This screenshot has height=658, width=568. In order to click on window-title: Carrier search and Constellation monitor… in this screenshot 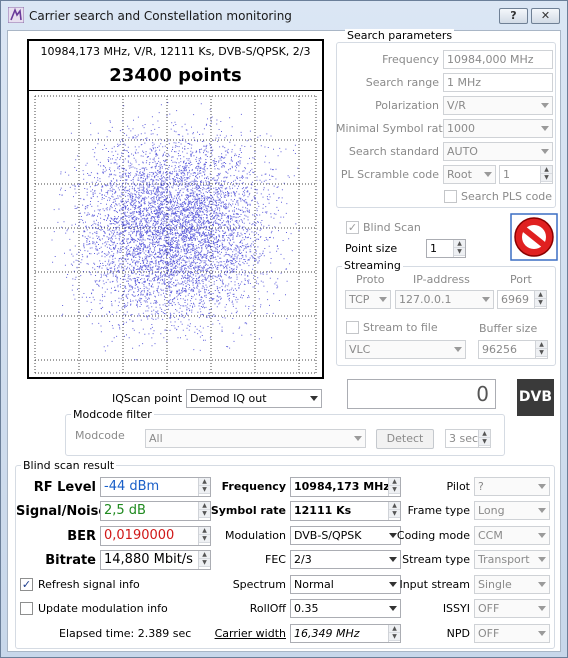, I will do `click(160, 16)`.